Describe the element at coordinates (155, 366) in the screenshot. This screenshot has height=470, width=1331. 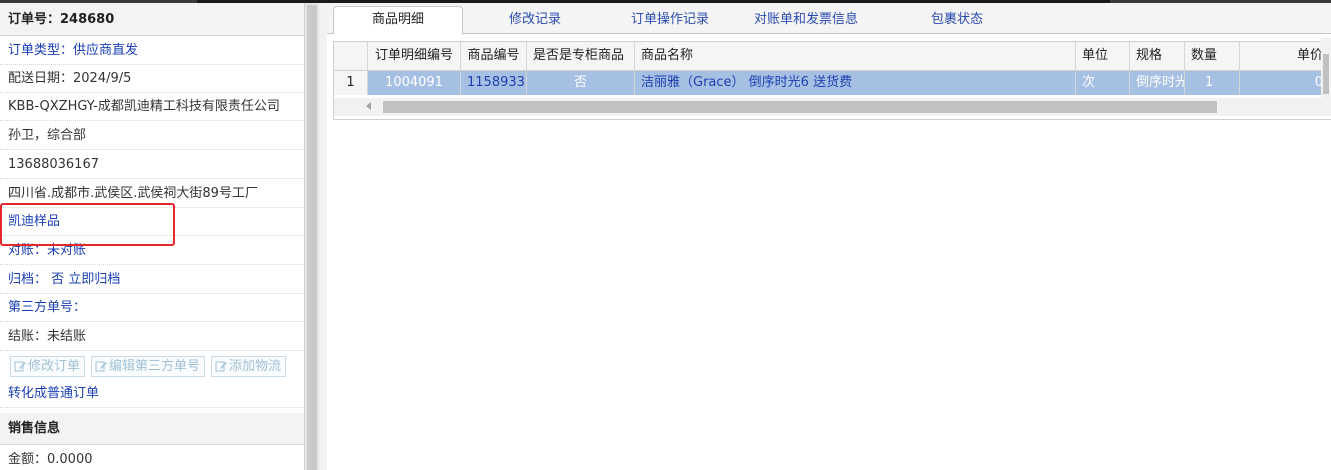
I see `edit-third-party-label: 编辑第三方单号` at that location.